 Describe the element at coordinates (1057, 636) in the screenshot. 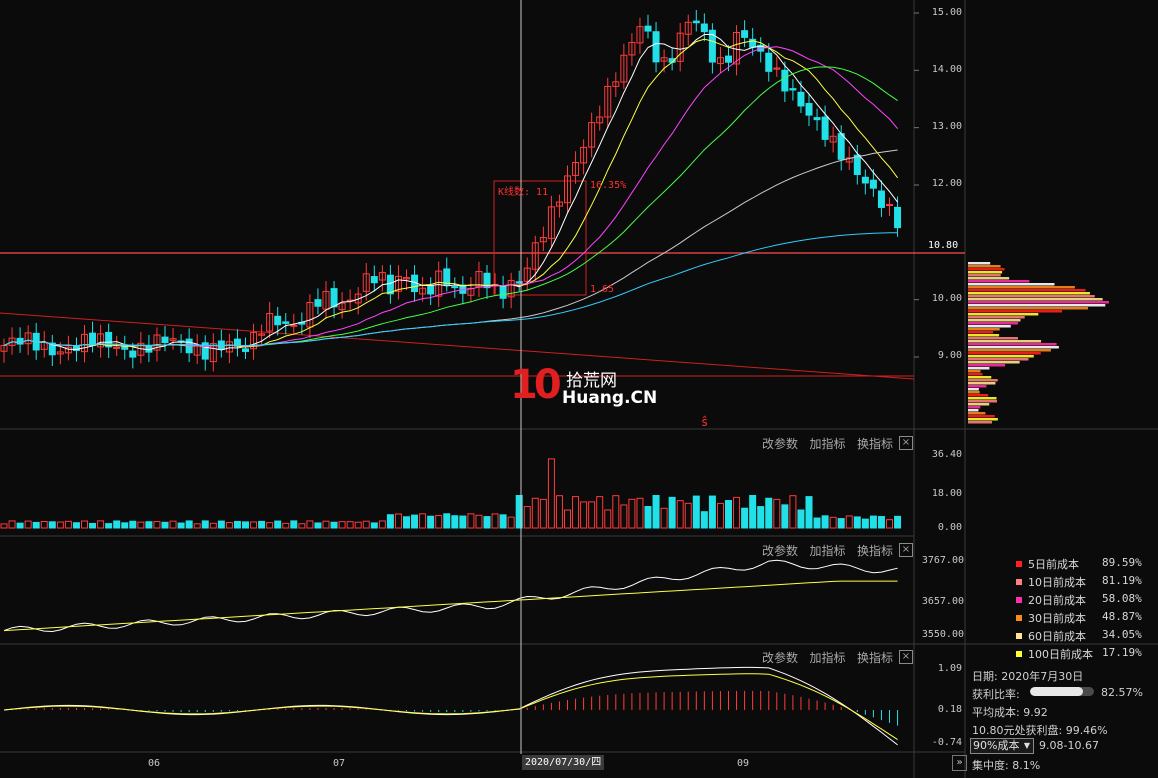

I see `legend-label: 60日前成本` at that location.